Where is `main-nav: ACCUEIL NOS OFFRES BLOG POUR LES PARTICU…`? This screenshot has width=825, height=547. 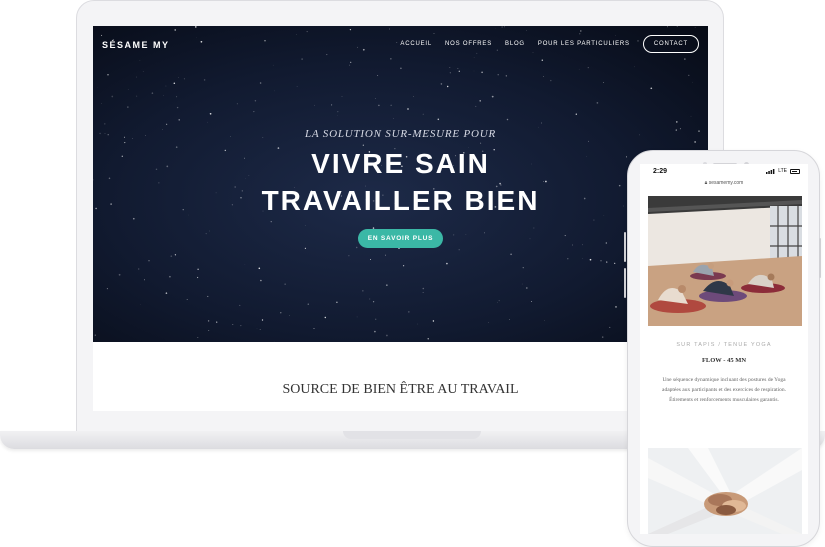
main-nav: ACCUEIL NOS OFFRES BLOG POUR LES PARTICU… is located at coordinates (549, 44).